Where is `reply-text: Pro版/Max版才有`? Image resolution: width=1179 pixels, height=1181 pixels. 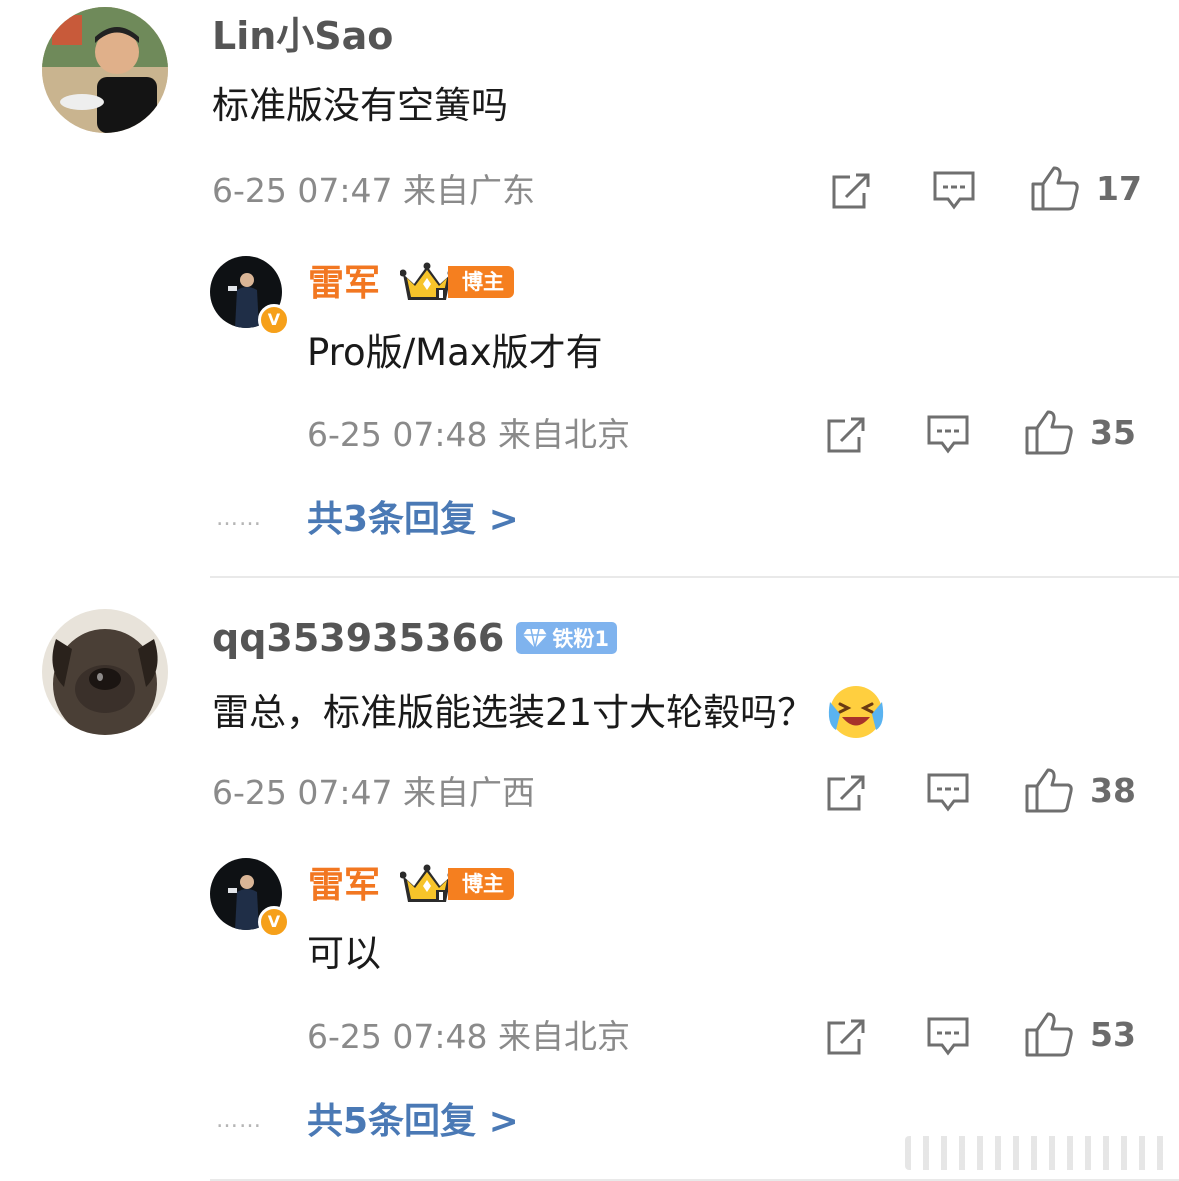 reply-text: Pro版/Max版才有 is located at coordinates (455, 352).